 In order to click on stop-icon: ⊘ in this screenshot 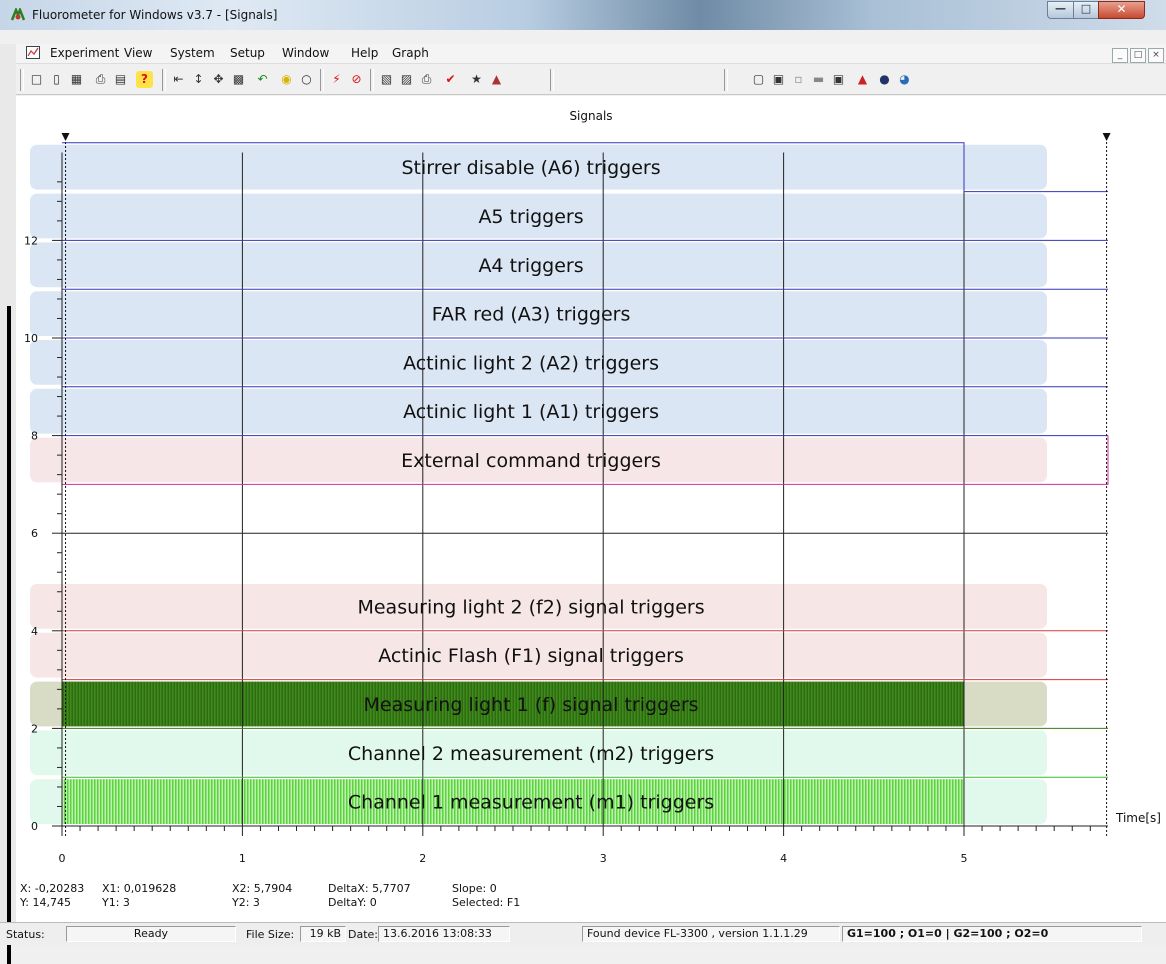, I will do `click(356, 79)`.